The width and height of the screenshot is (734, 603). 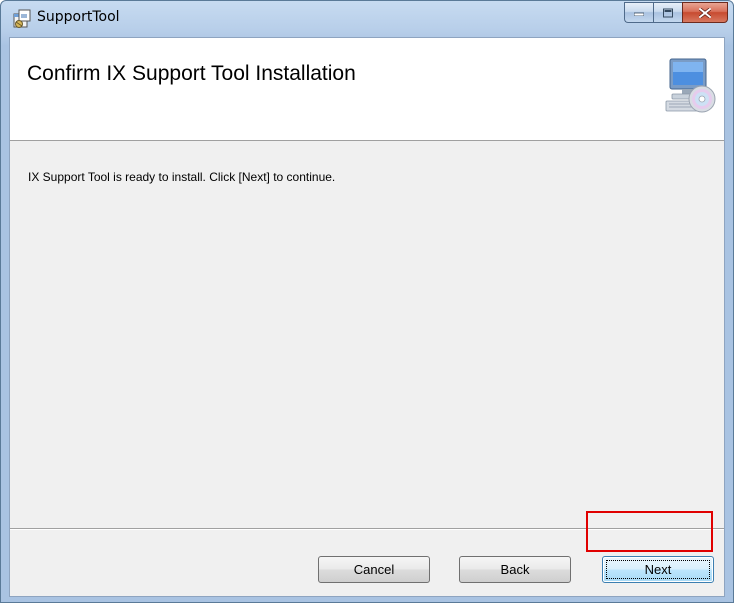 I want to click on next-button: Next, so click(x=658, y=569).